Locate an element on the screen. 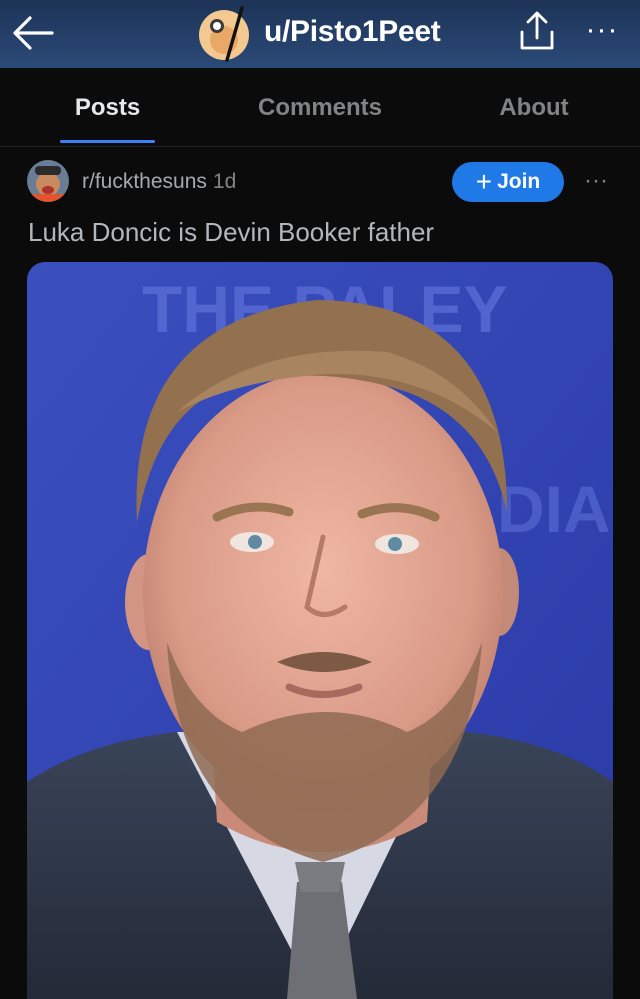  user-avatar is located at coordinates (224, 34).